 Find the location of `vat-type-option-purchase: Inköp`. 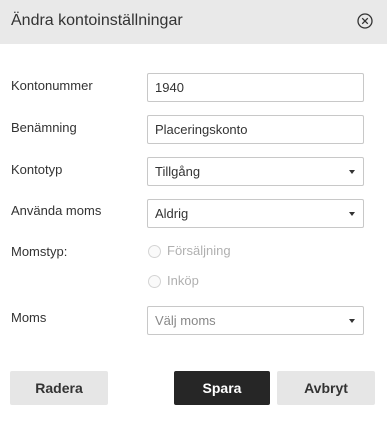

vat-type-option-purchase: Inköp is located at coordinates (173, 281).